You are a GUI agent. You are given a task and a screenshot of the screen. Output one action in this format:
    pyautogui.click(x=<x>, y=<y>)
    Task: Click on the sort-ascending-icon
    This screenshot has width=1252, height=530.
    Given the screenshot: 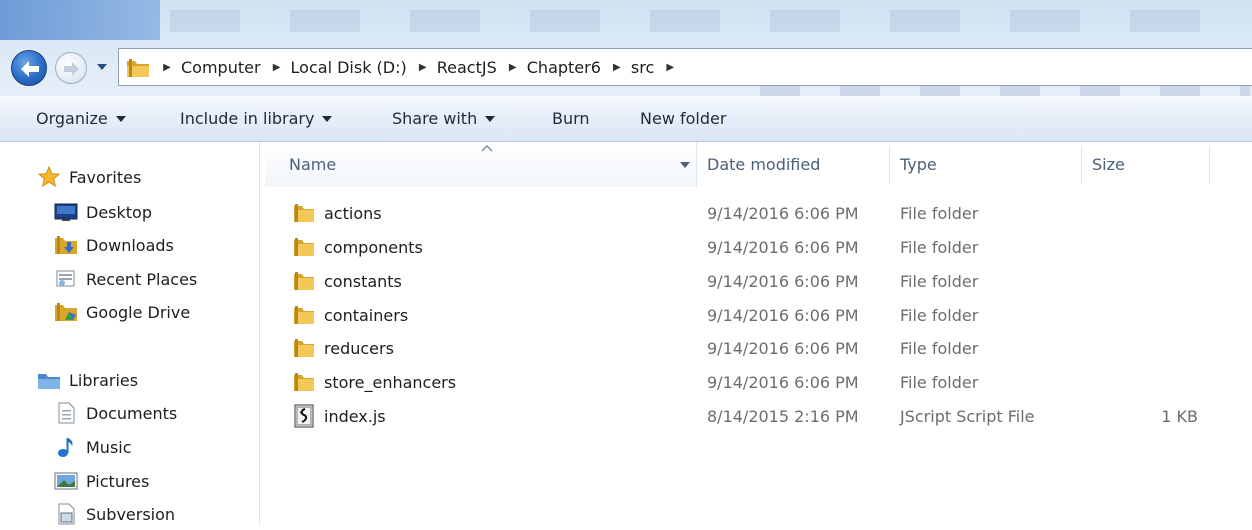 What is the action you would take?
    pyautogui.click(x=487, y=148)
    